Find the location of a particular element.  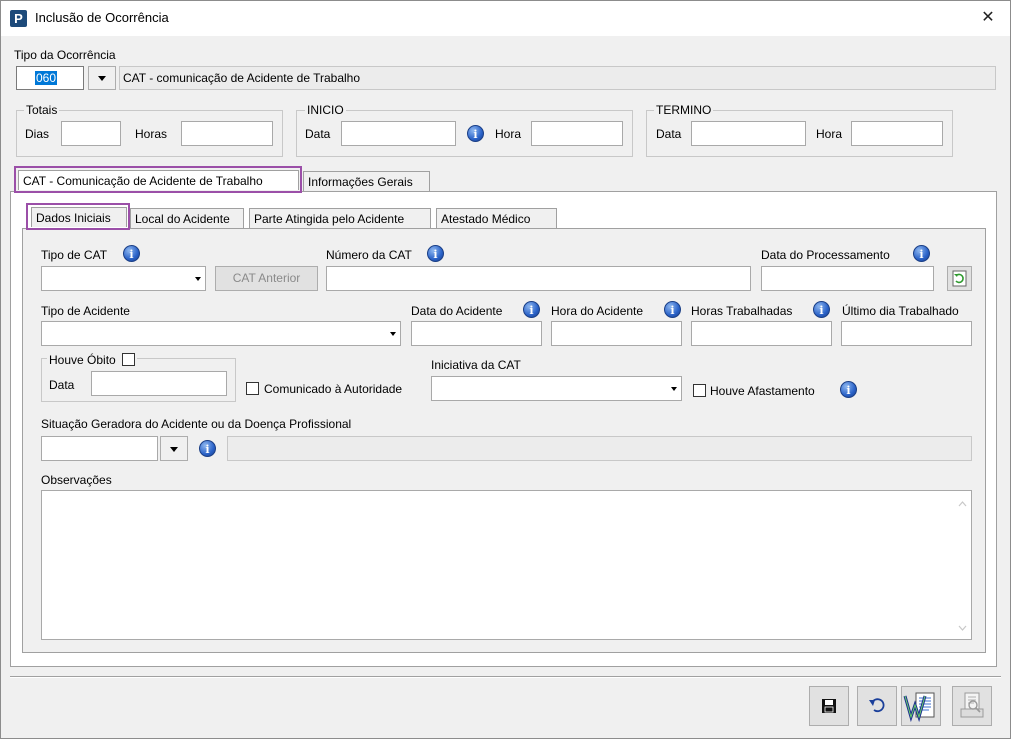

iniciativa-cat-label: Iniciativa da CAT is located at coordinates (476, 365).